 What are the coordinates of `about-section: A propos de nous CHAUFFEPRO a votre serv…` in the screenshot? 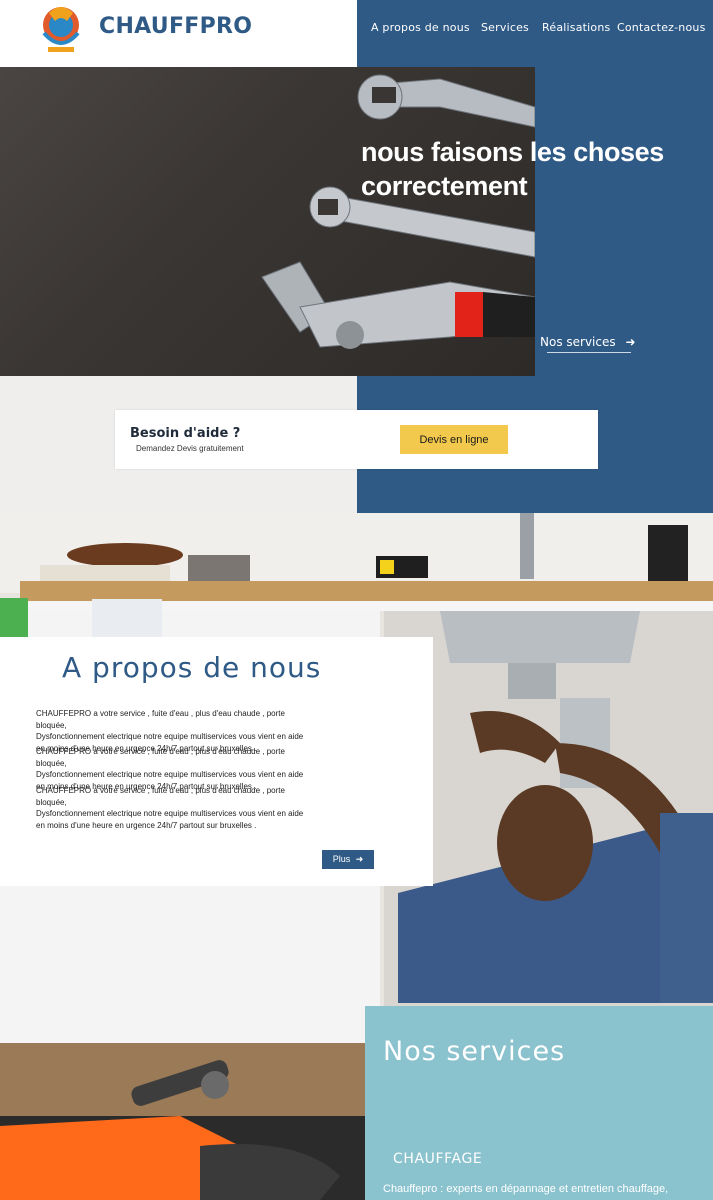 It's located at (216, 761).